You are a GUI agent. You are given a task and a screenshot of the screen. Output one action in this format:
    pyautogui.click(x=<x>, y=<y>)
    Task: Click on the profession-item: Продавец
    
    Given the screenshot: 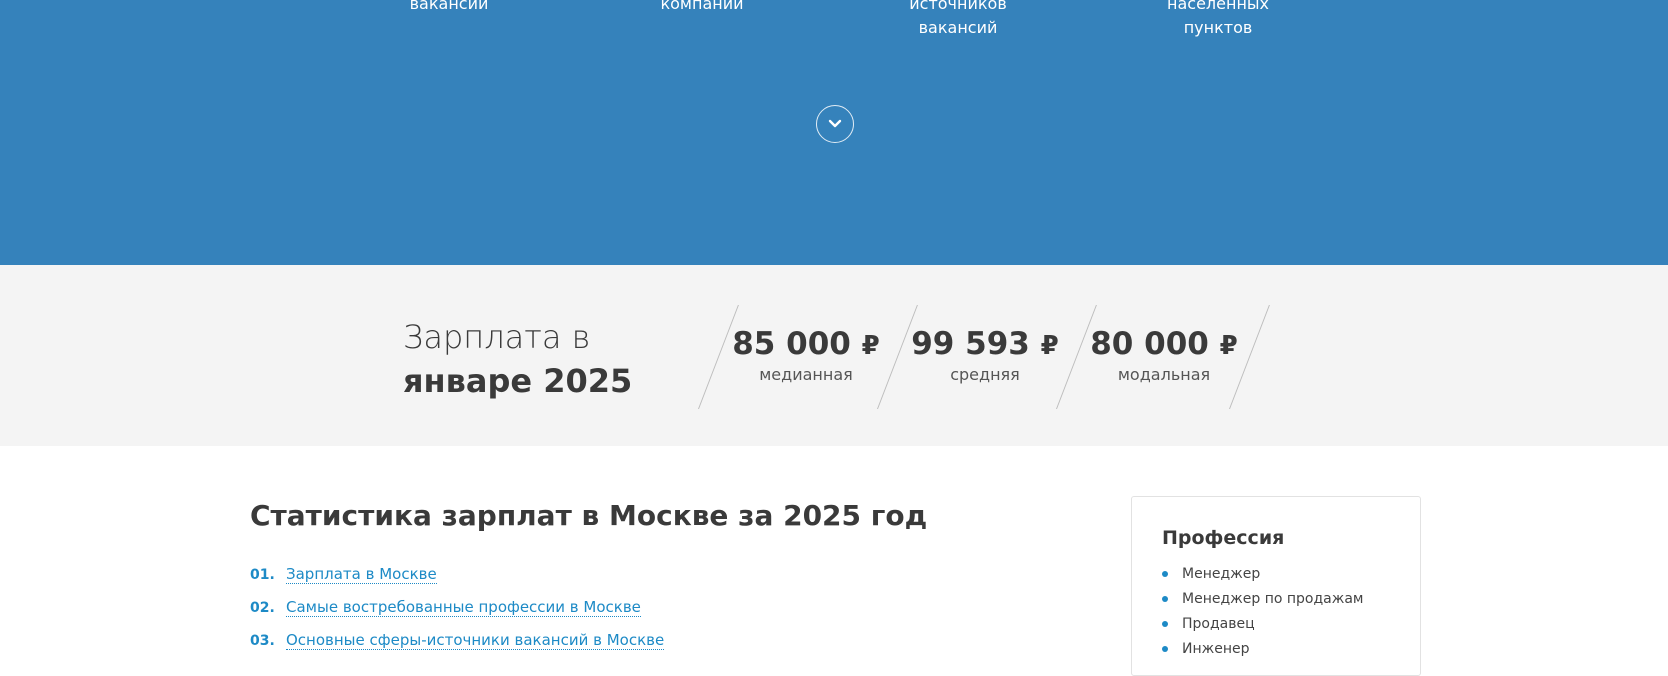 What is the action you would take?
    pyautogui.click(x=1263, y=623)
    